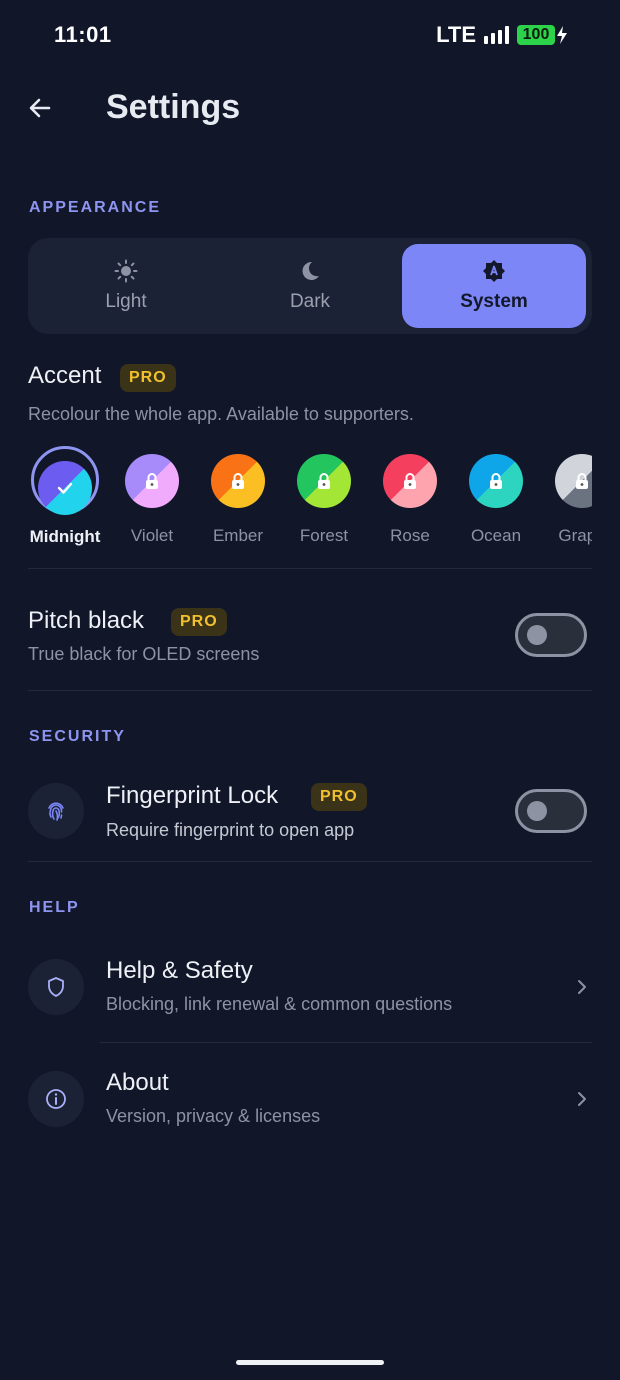 This screenshot has width=620, height=1380. I want to click on signal-icon, so click(496, 35).